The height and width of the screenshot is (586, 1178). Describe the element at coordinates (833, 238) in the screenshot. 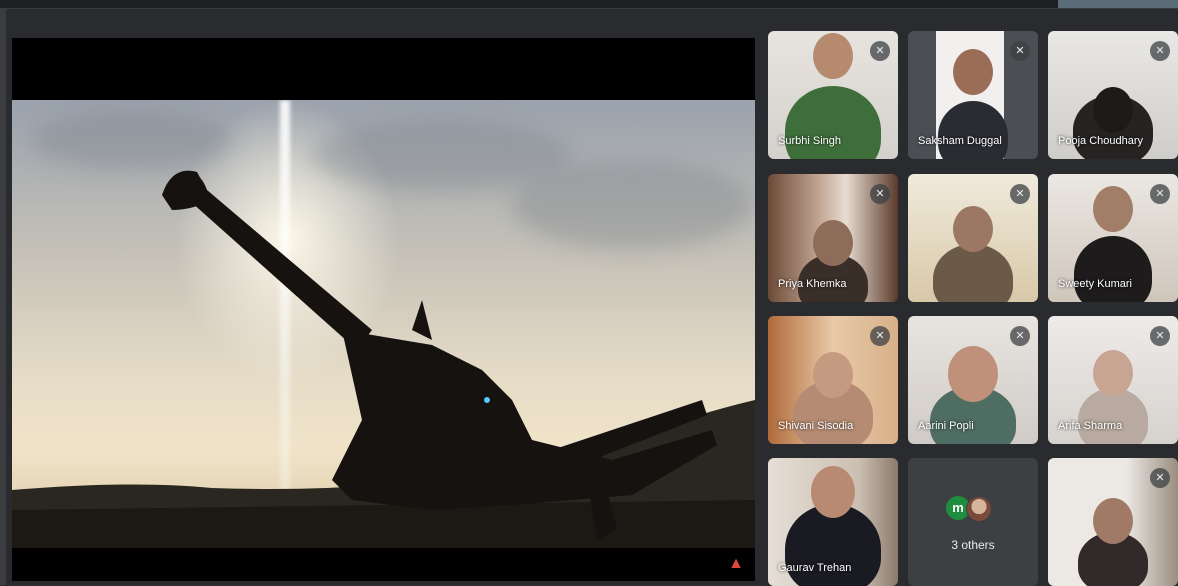

I see `participant-tile: ✕ Priya Khemka` at that location.